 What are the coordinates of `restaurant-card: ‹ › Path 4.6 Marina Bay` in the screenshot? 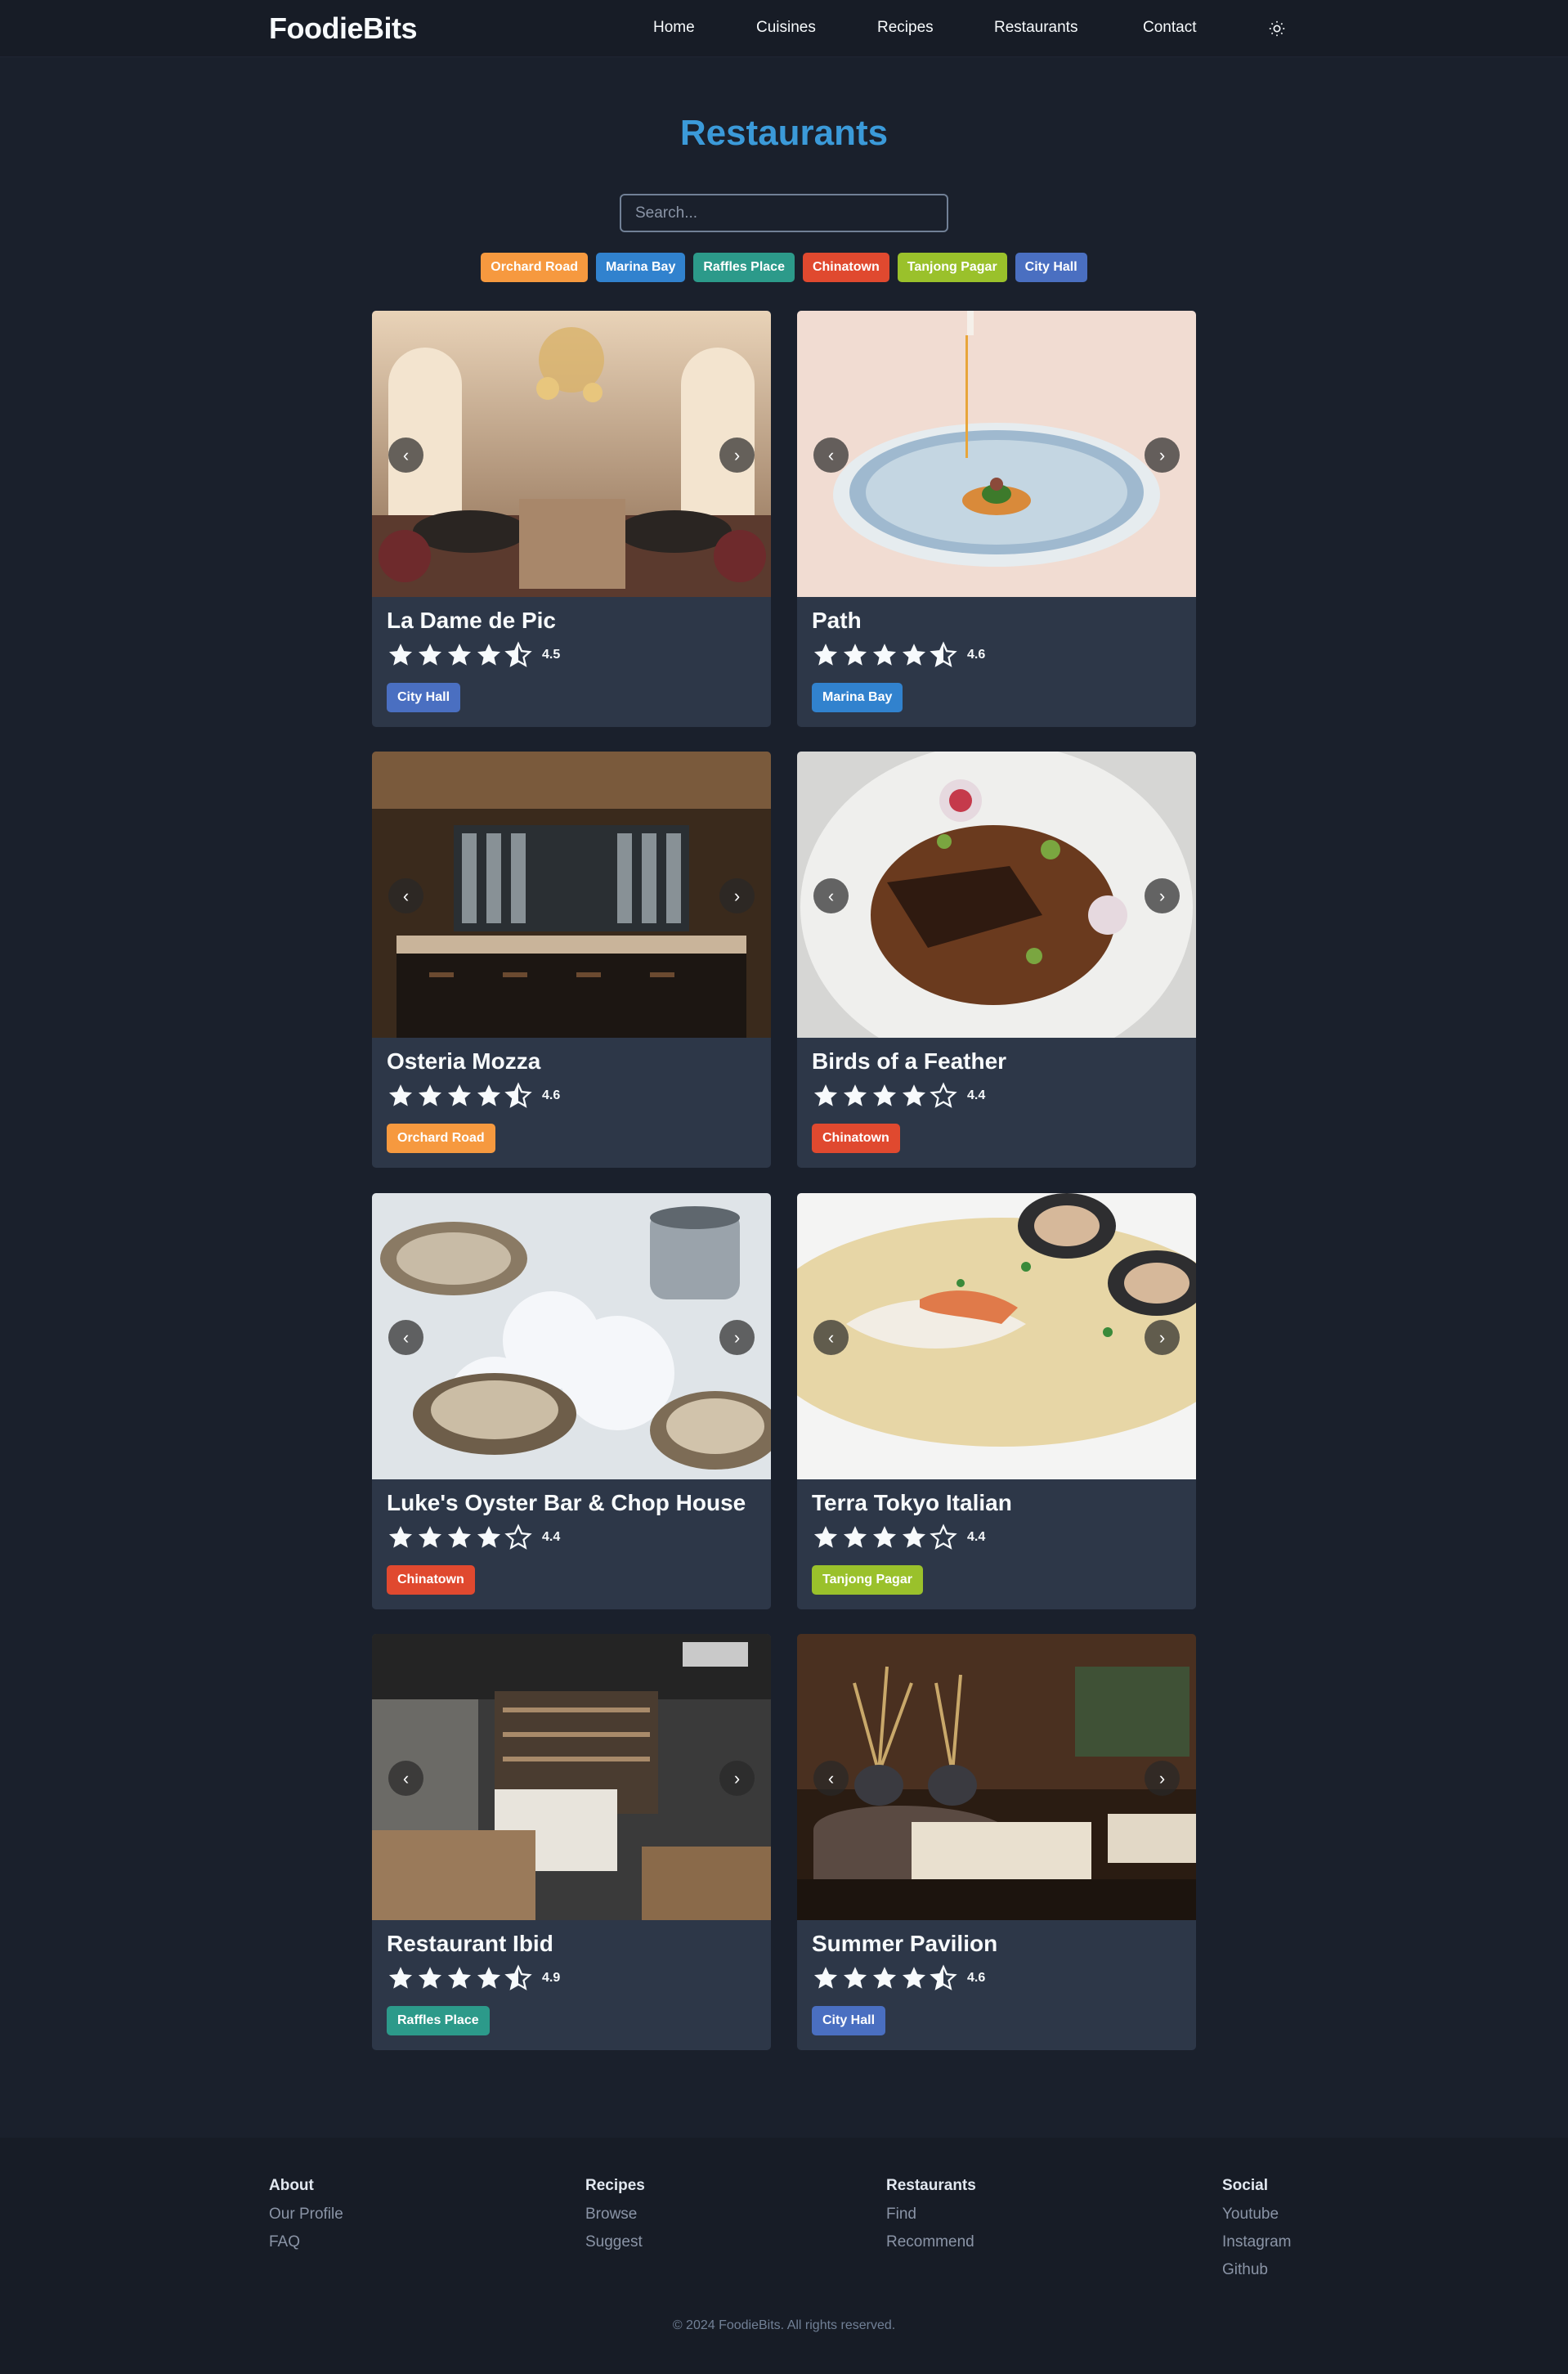 It's located at (996, 519).